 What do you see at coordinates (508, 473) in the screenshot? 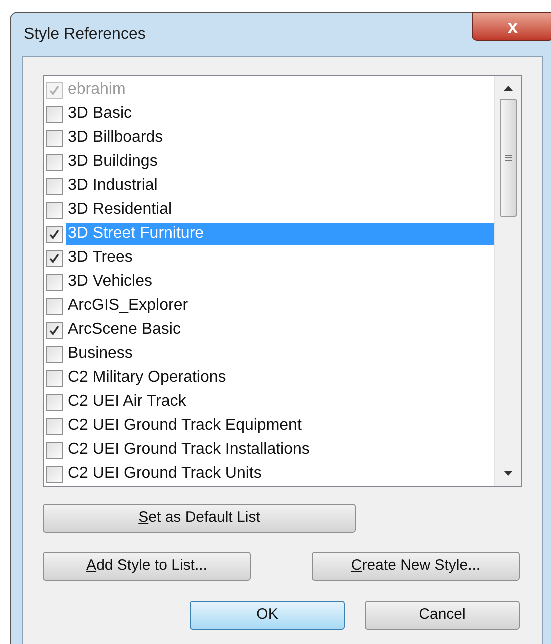
I see `scroll-down-icon` at bounding box center [508, 473].